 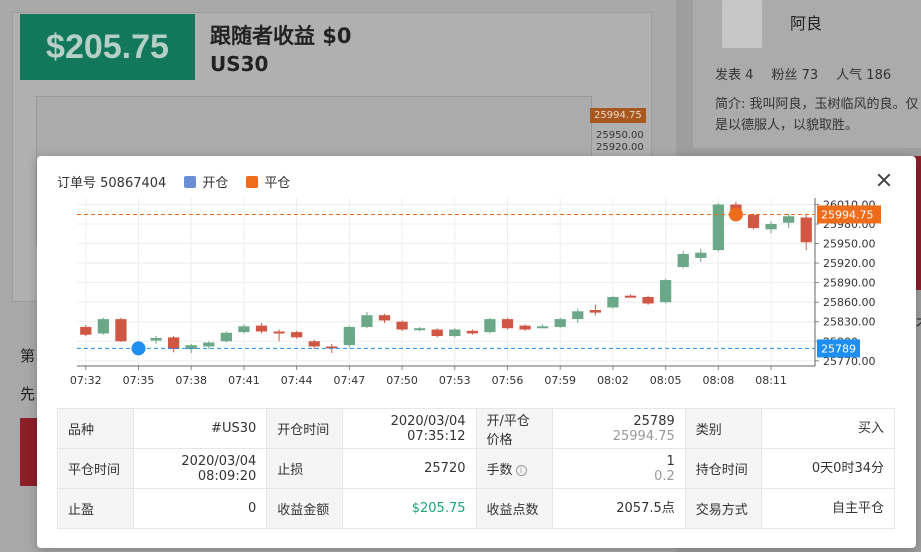 I want to click on open-price-label: 25789, so click(x=838, y=348).